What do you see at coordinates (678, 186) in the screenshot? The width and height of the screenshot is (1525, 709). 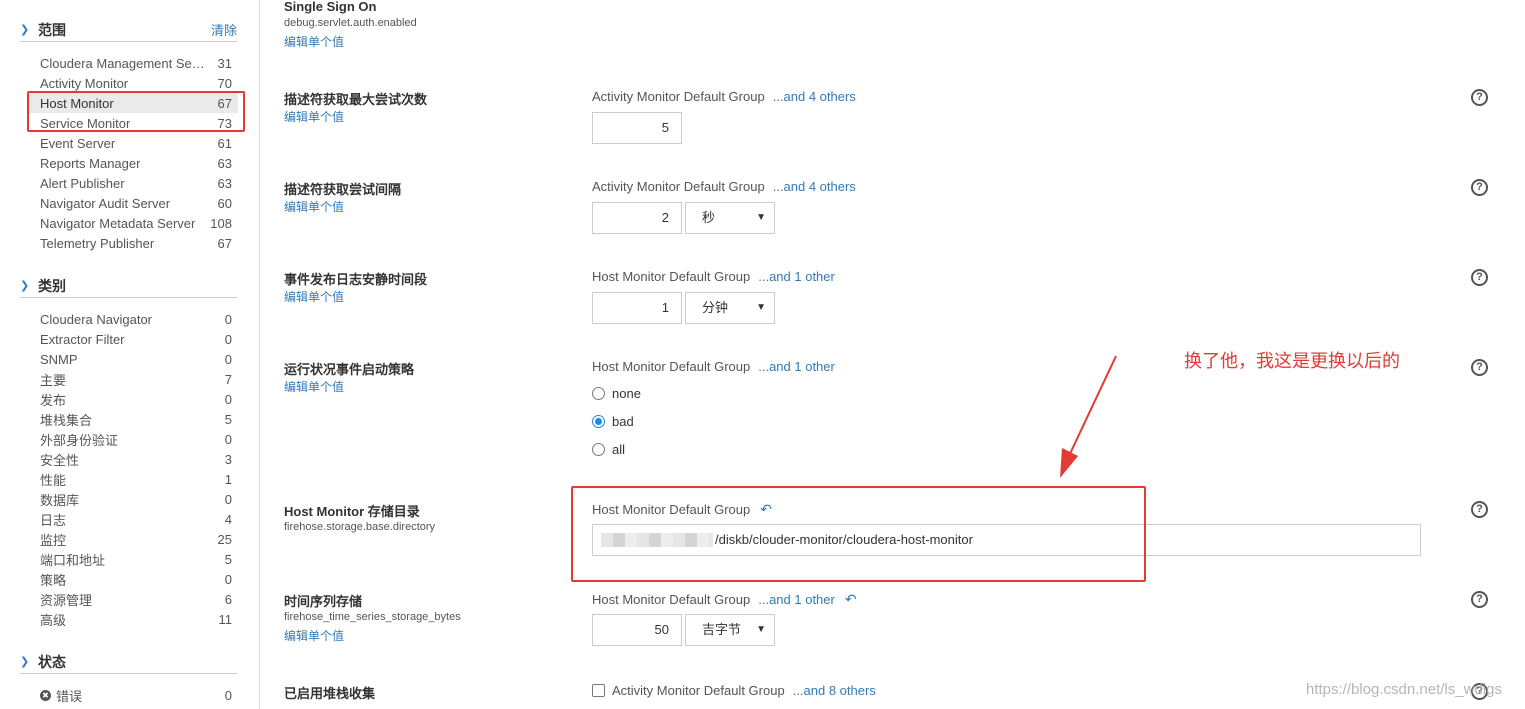 I see `group-name: Activity Monitor Default Group` at bounding box center [678, 186].